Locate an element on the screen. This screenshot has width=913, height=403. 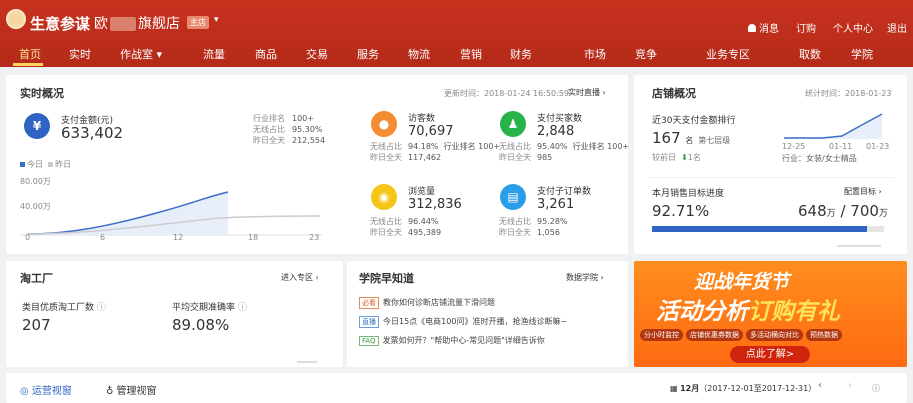
industry-label: 行业：女装/女士精品 is located at coordinates (819, 158).